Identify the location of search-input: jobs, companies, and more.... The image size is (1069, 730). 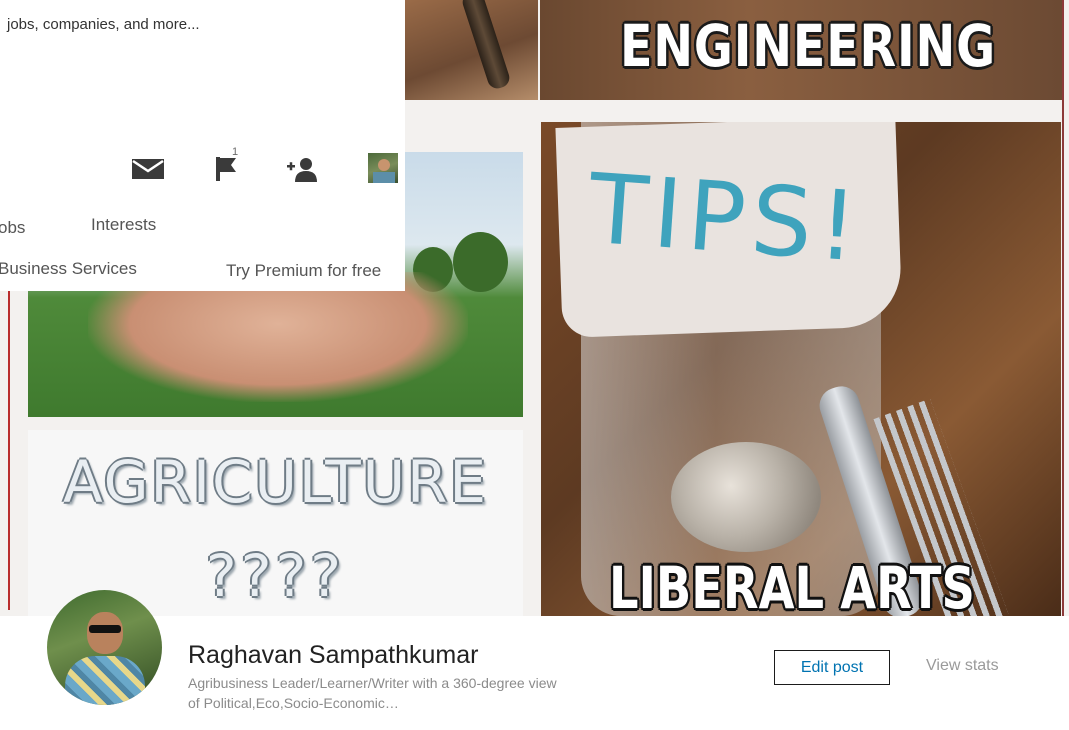
(103, 24).